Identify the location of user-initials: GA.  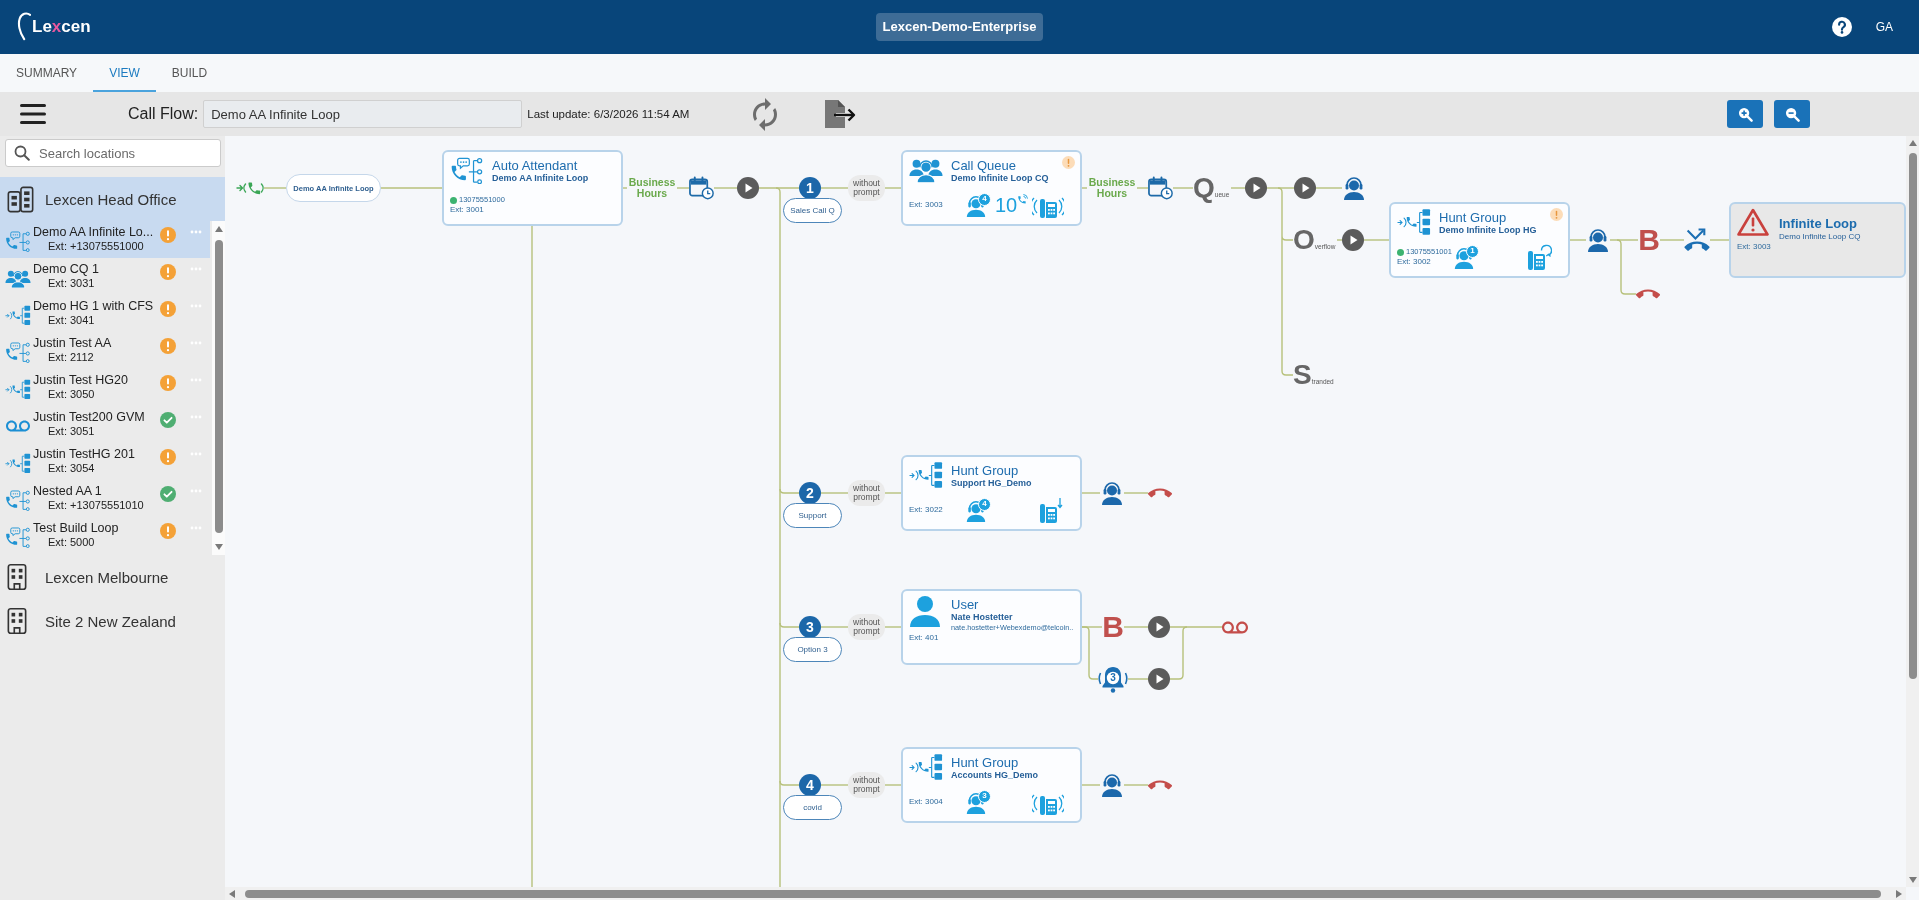
(1884, 27).